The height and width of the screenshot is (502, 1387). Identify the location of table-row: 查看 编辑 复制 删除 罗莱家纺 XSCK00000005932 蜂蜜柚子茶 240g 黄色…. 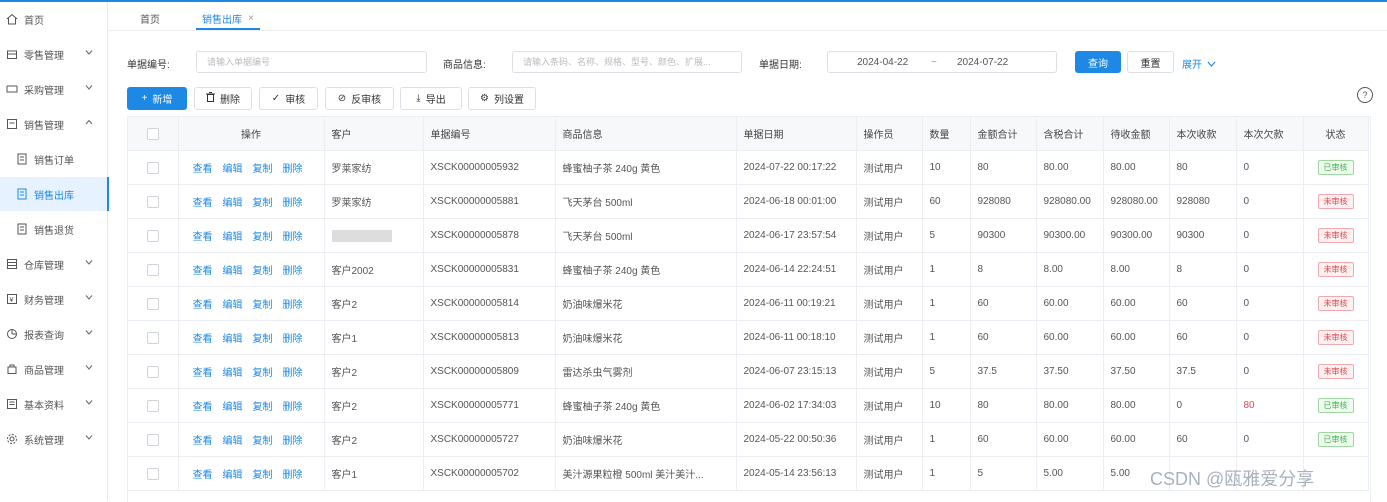
(748, 167).